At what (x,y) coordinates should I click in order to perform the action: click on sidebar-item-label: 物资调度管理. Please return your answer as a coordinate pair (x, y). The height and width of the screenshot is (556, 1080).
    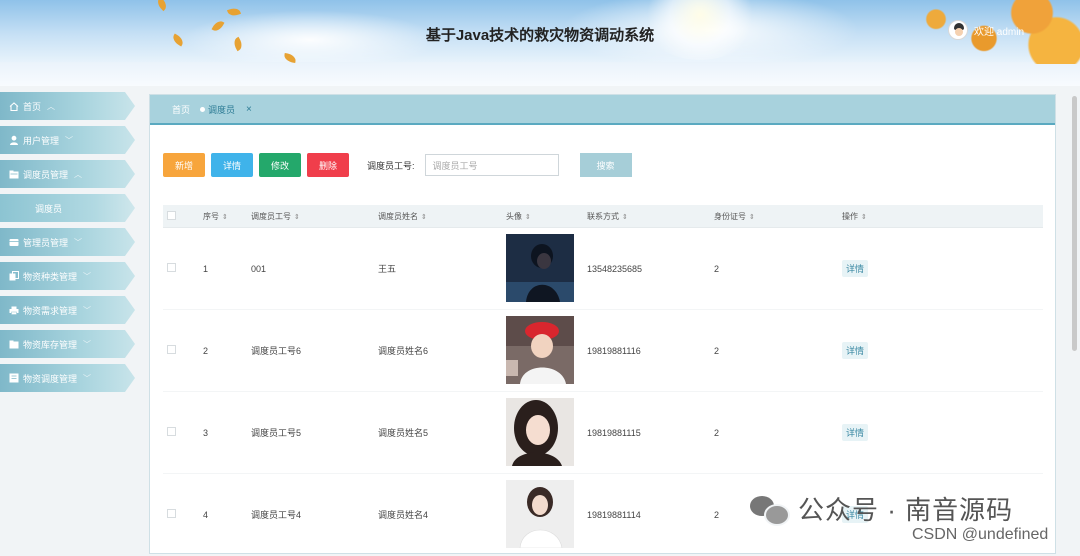
    Looking at the image, I should click on (50, 378).